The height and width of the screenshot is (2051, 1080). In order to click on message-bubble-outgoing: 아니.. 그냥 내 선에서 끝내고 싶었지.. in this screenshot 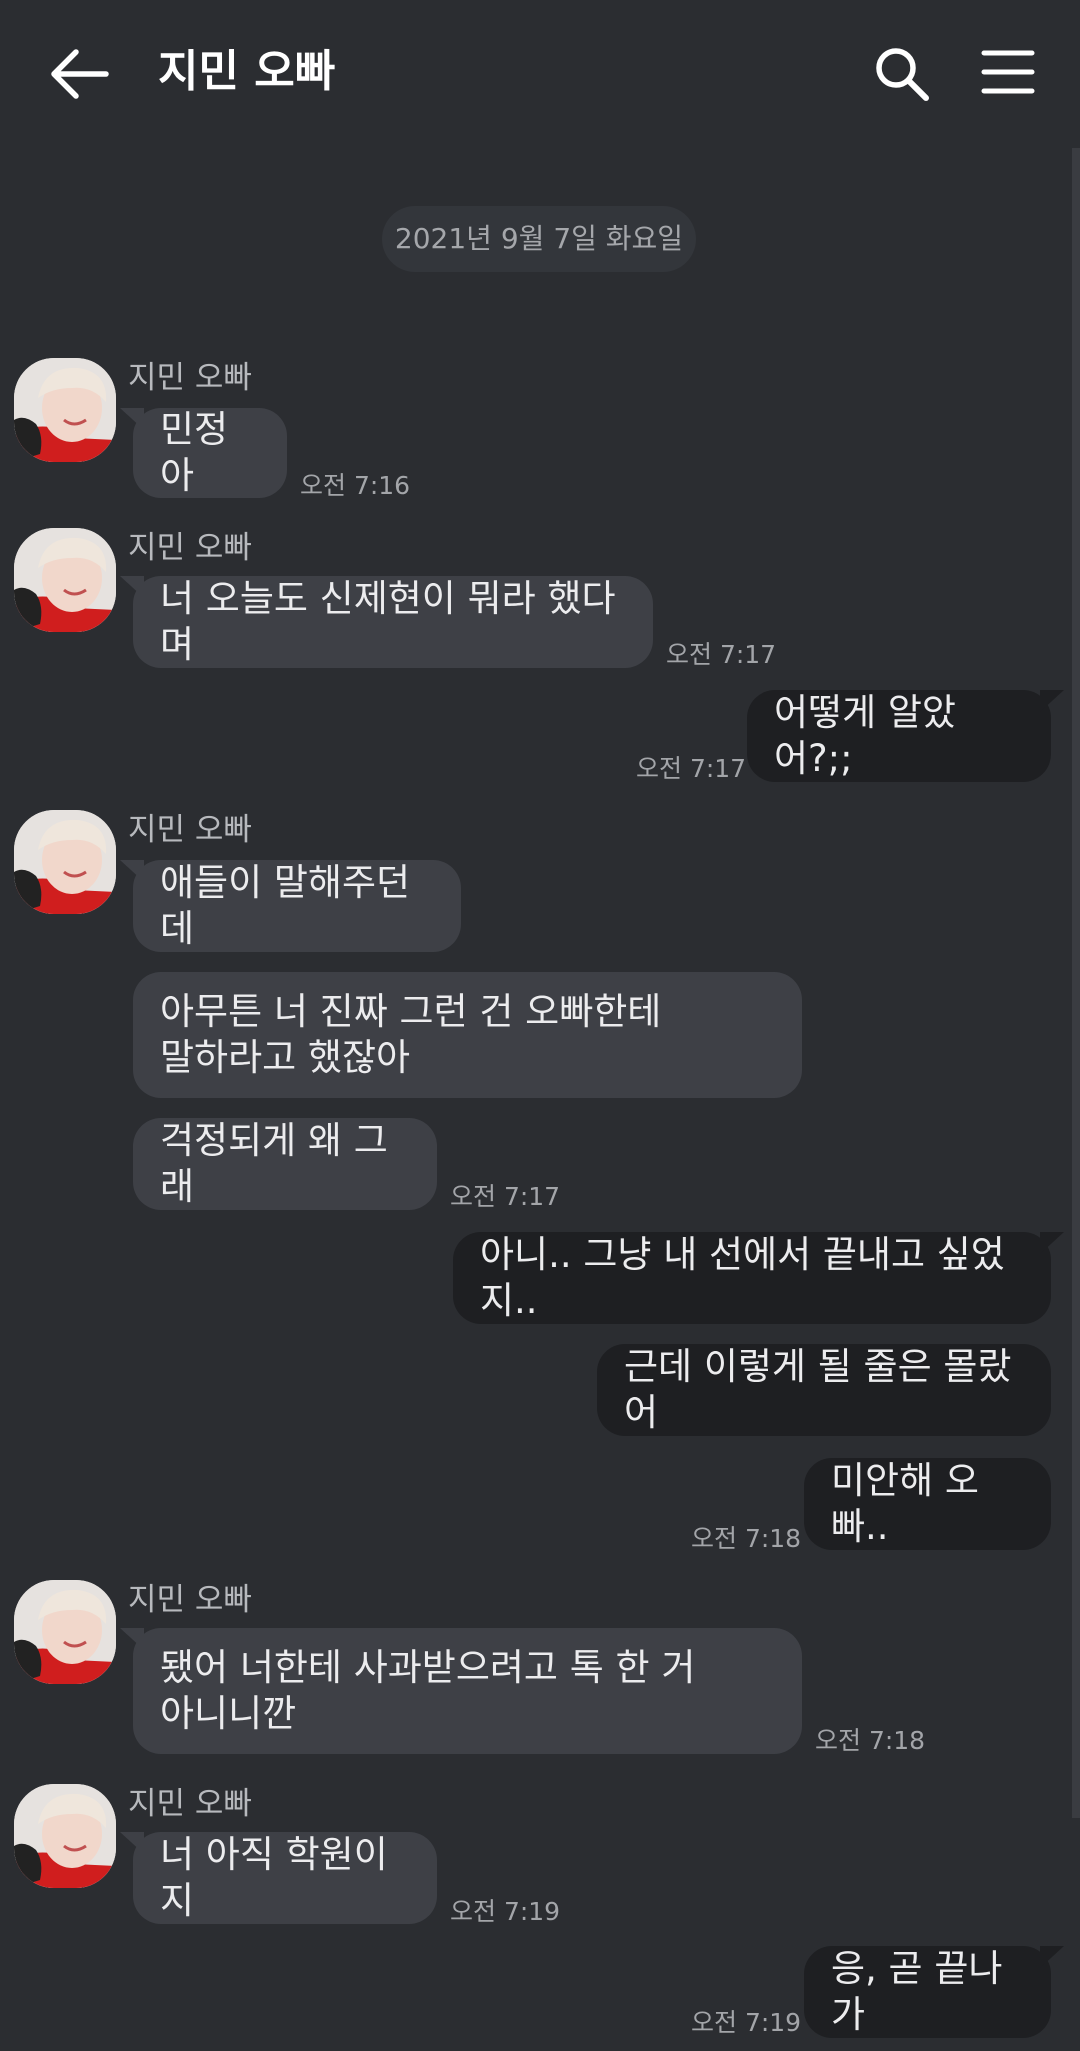, I will do `click(752, 1278)`.